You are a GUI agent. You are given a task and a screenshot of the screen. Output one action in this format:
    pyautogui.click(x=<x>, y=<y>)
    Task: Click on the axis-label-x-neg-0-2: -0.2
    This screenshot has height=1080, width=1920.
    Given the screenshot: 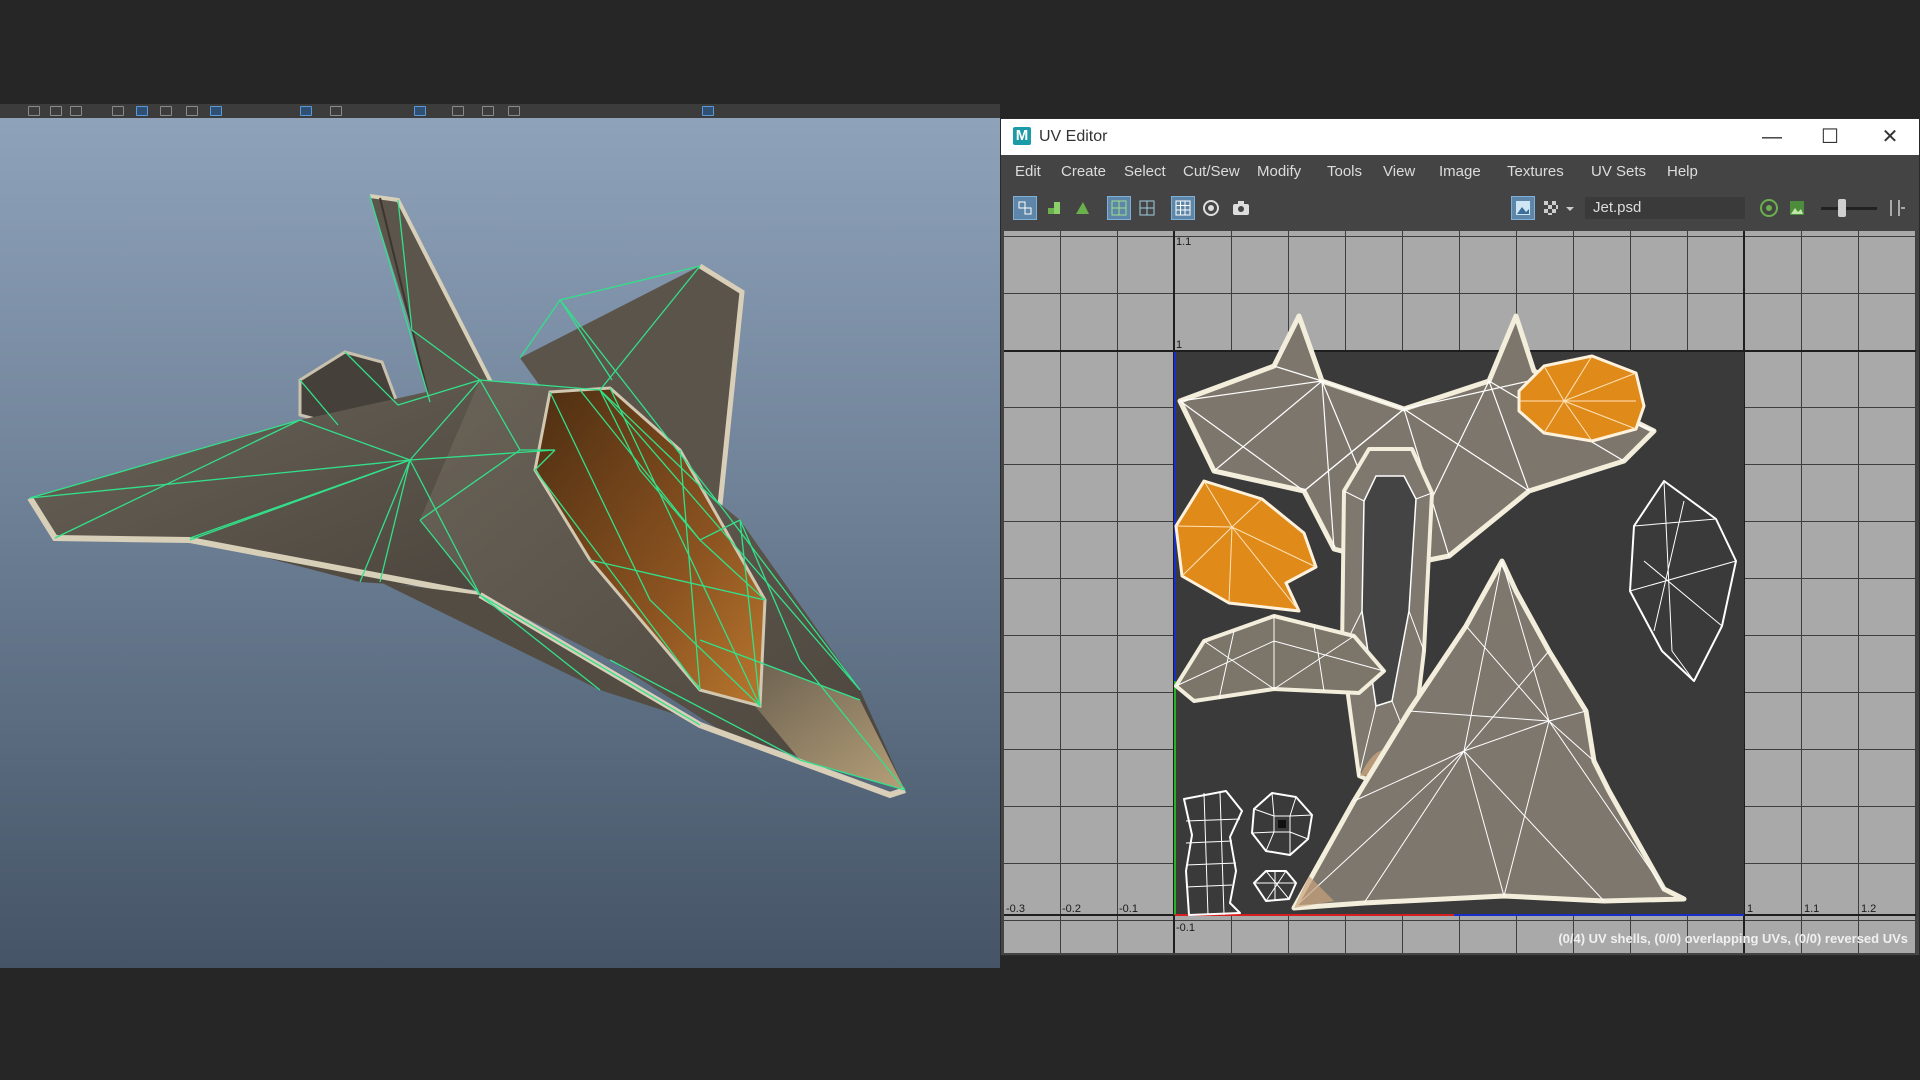 What is the action you would take?
    pyautogui.click(x=1071, y=909)
    